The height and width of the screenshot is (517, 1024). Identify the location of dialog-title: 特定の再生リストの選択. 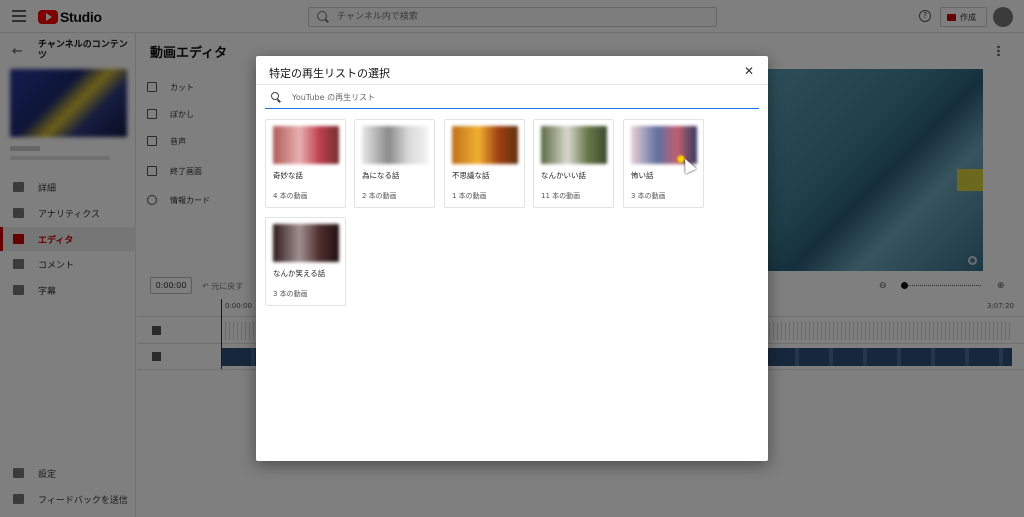
(329, 73).